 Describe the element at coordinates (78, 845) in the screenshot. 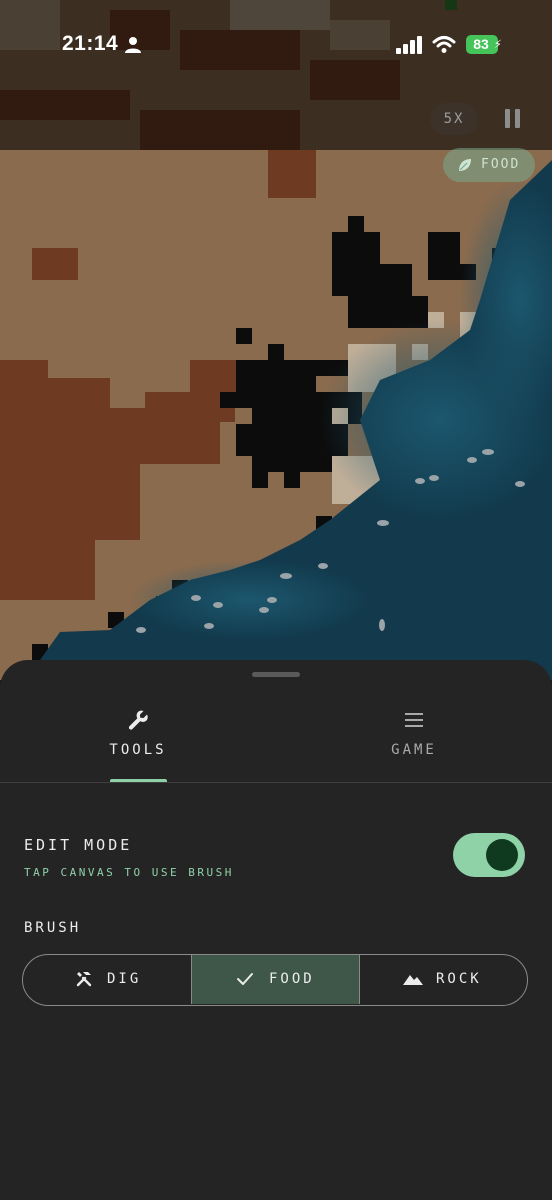

I see `edit-mode-title: EDIT MODE` at that location.